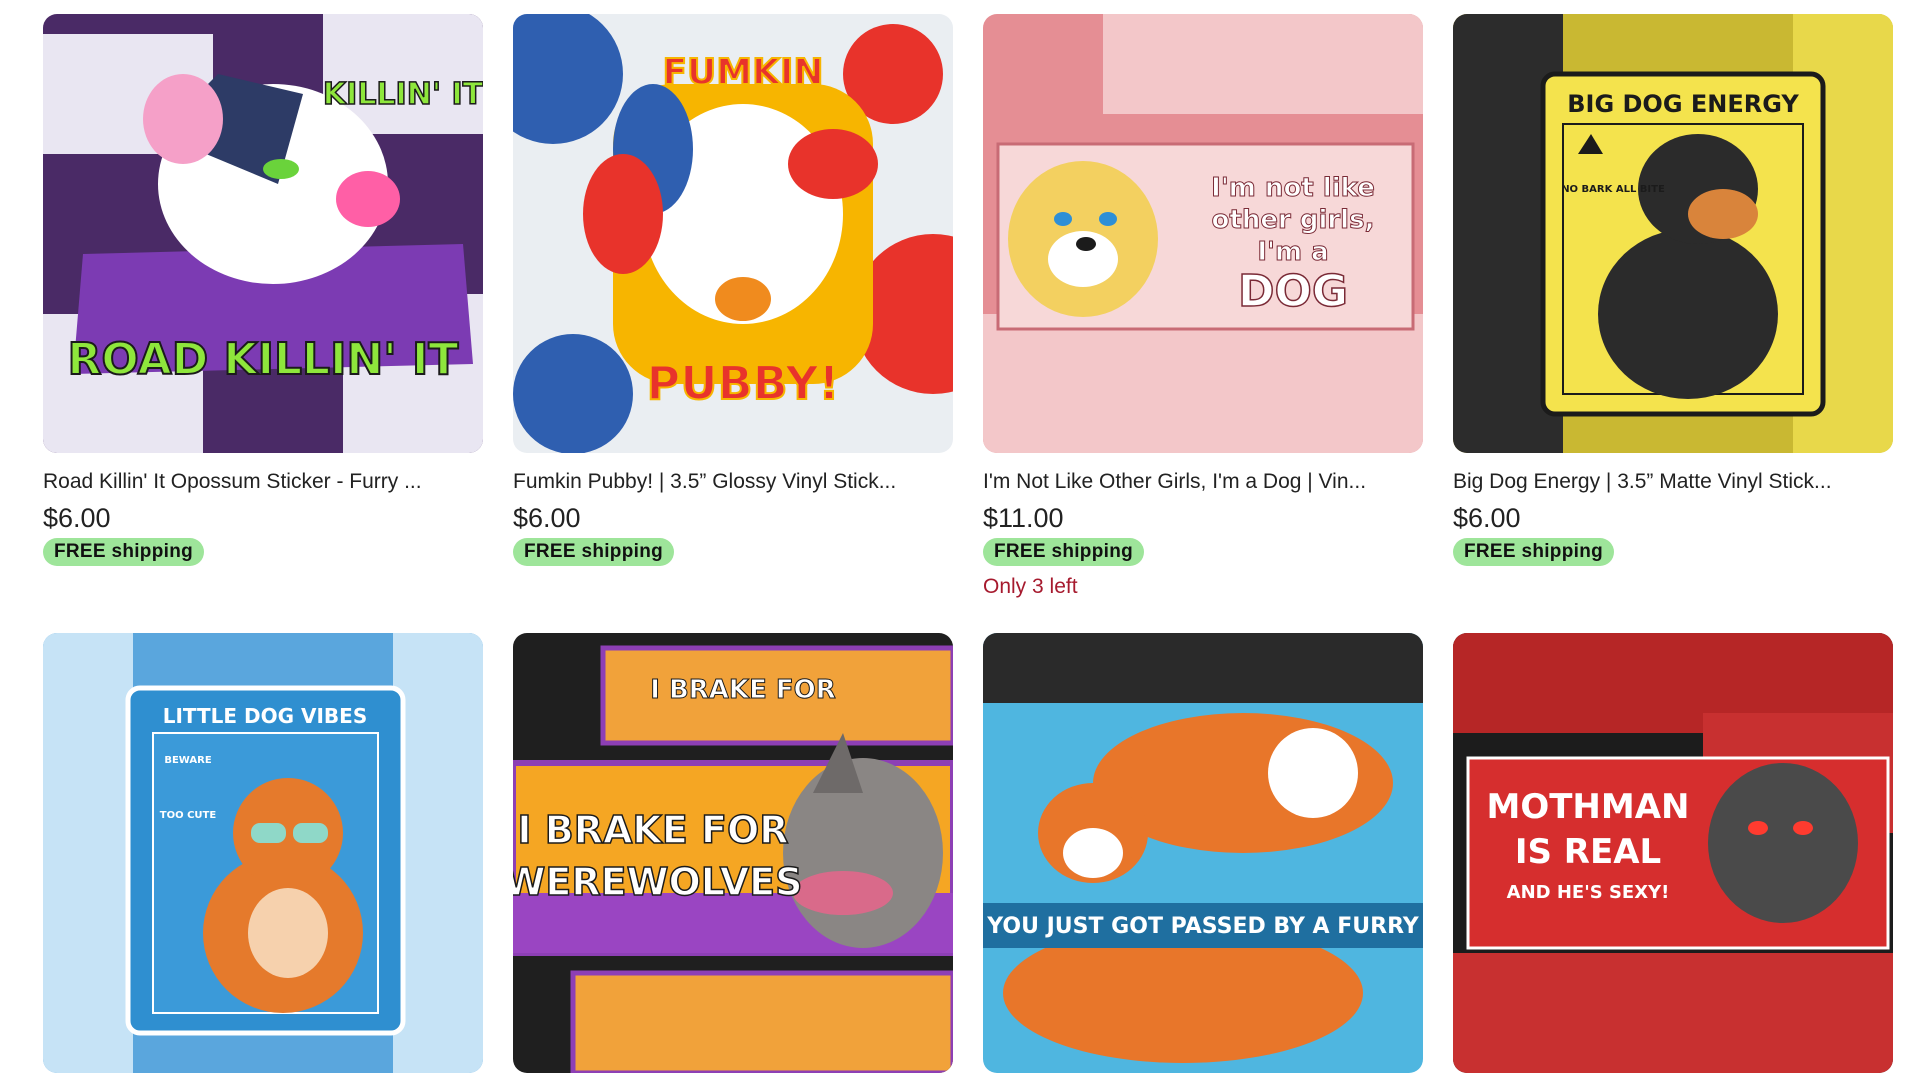  What do you see at coordinates (742, 72) in the screenshot?
I see `sticker-text: FUMKIN` at bounding box center [742, 72].